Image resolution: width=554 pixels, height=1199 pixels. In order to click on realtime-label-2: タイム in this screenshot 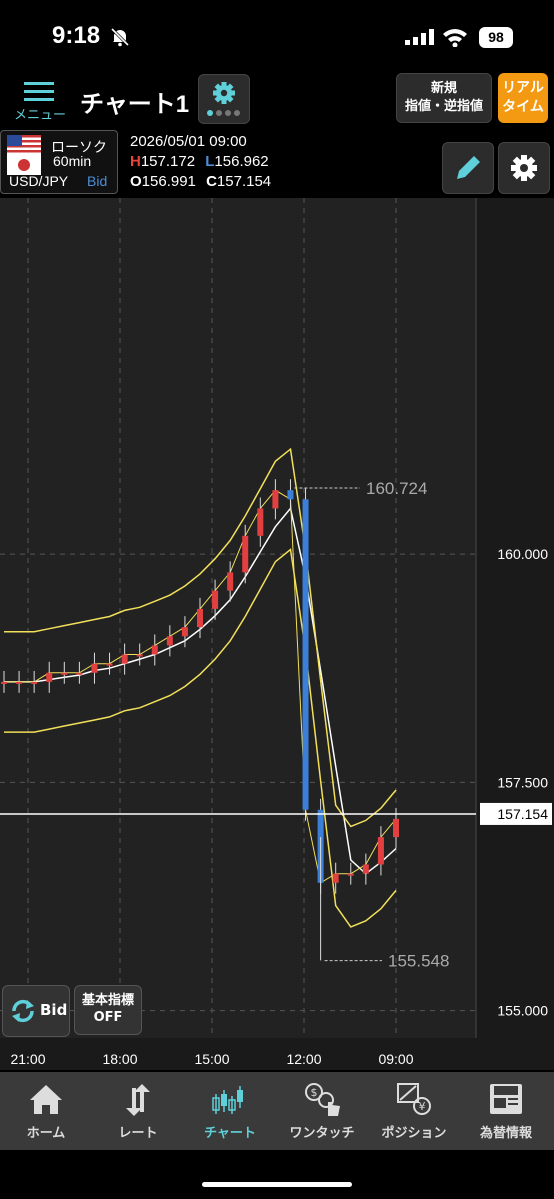, I will do `click(523, 107)`.